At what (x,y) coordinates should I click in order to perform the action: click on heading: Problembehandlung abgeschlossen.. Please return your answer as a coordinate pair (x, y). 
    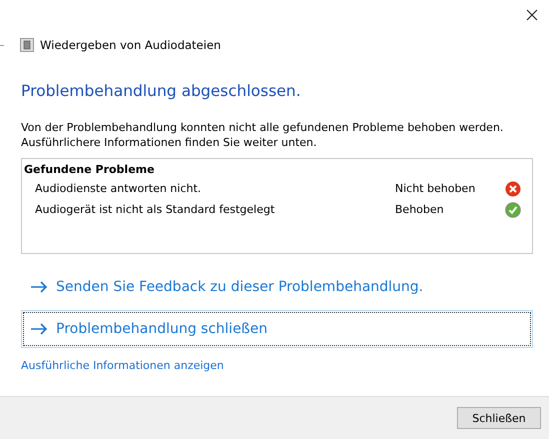
    Looking at the image, I should click on (161, 91).